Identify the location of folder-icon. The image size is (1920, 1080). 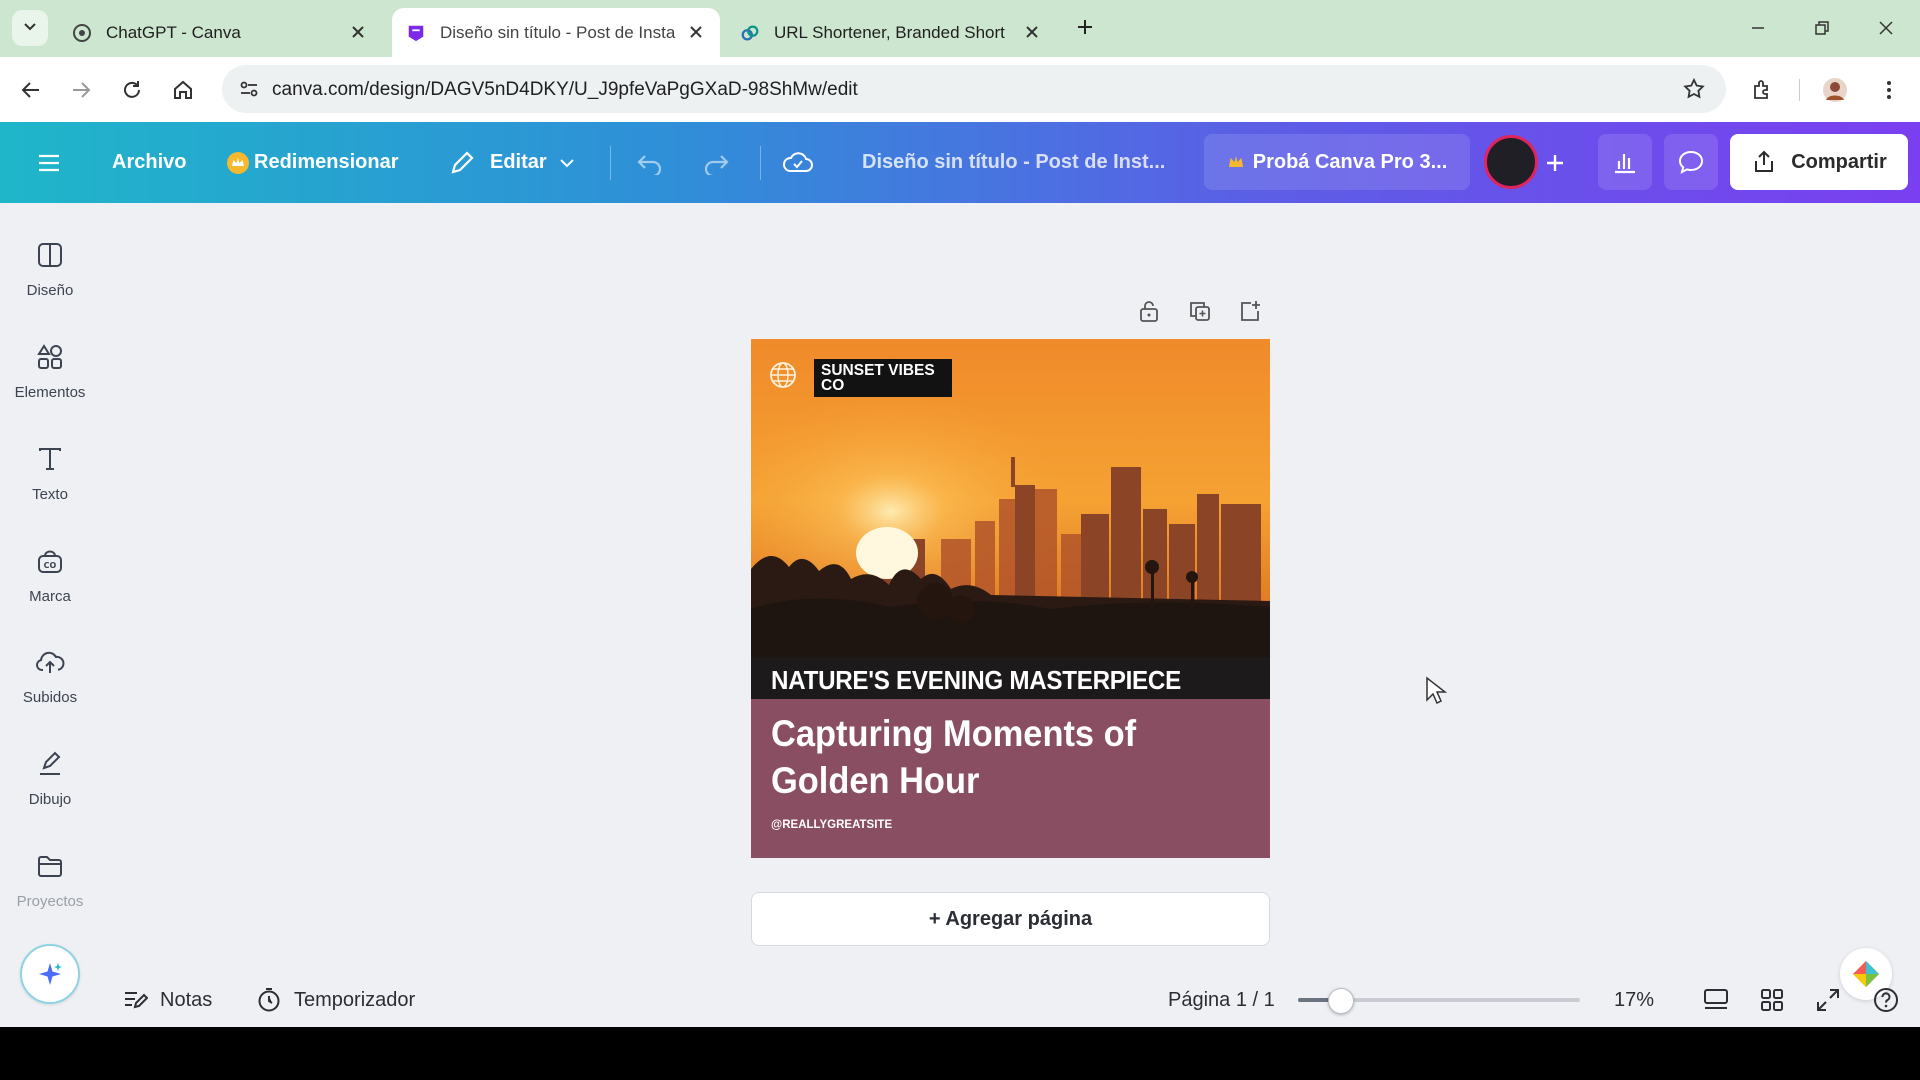
(50, 866).